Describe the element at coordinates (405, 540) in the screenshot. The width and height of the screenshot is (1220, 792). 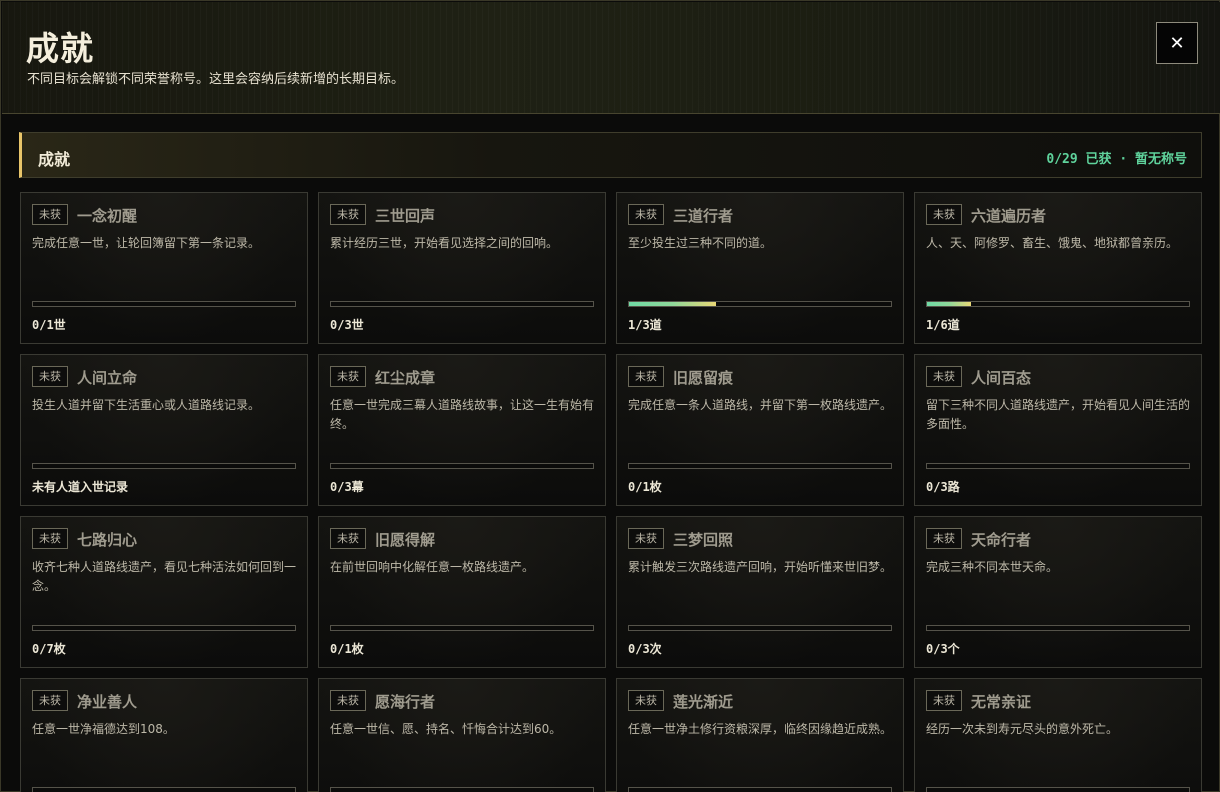
I see `achievement-name: 旧愿得解` at that location.